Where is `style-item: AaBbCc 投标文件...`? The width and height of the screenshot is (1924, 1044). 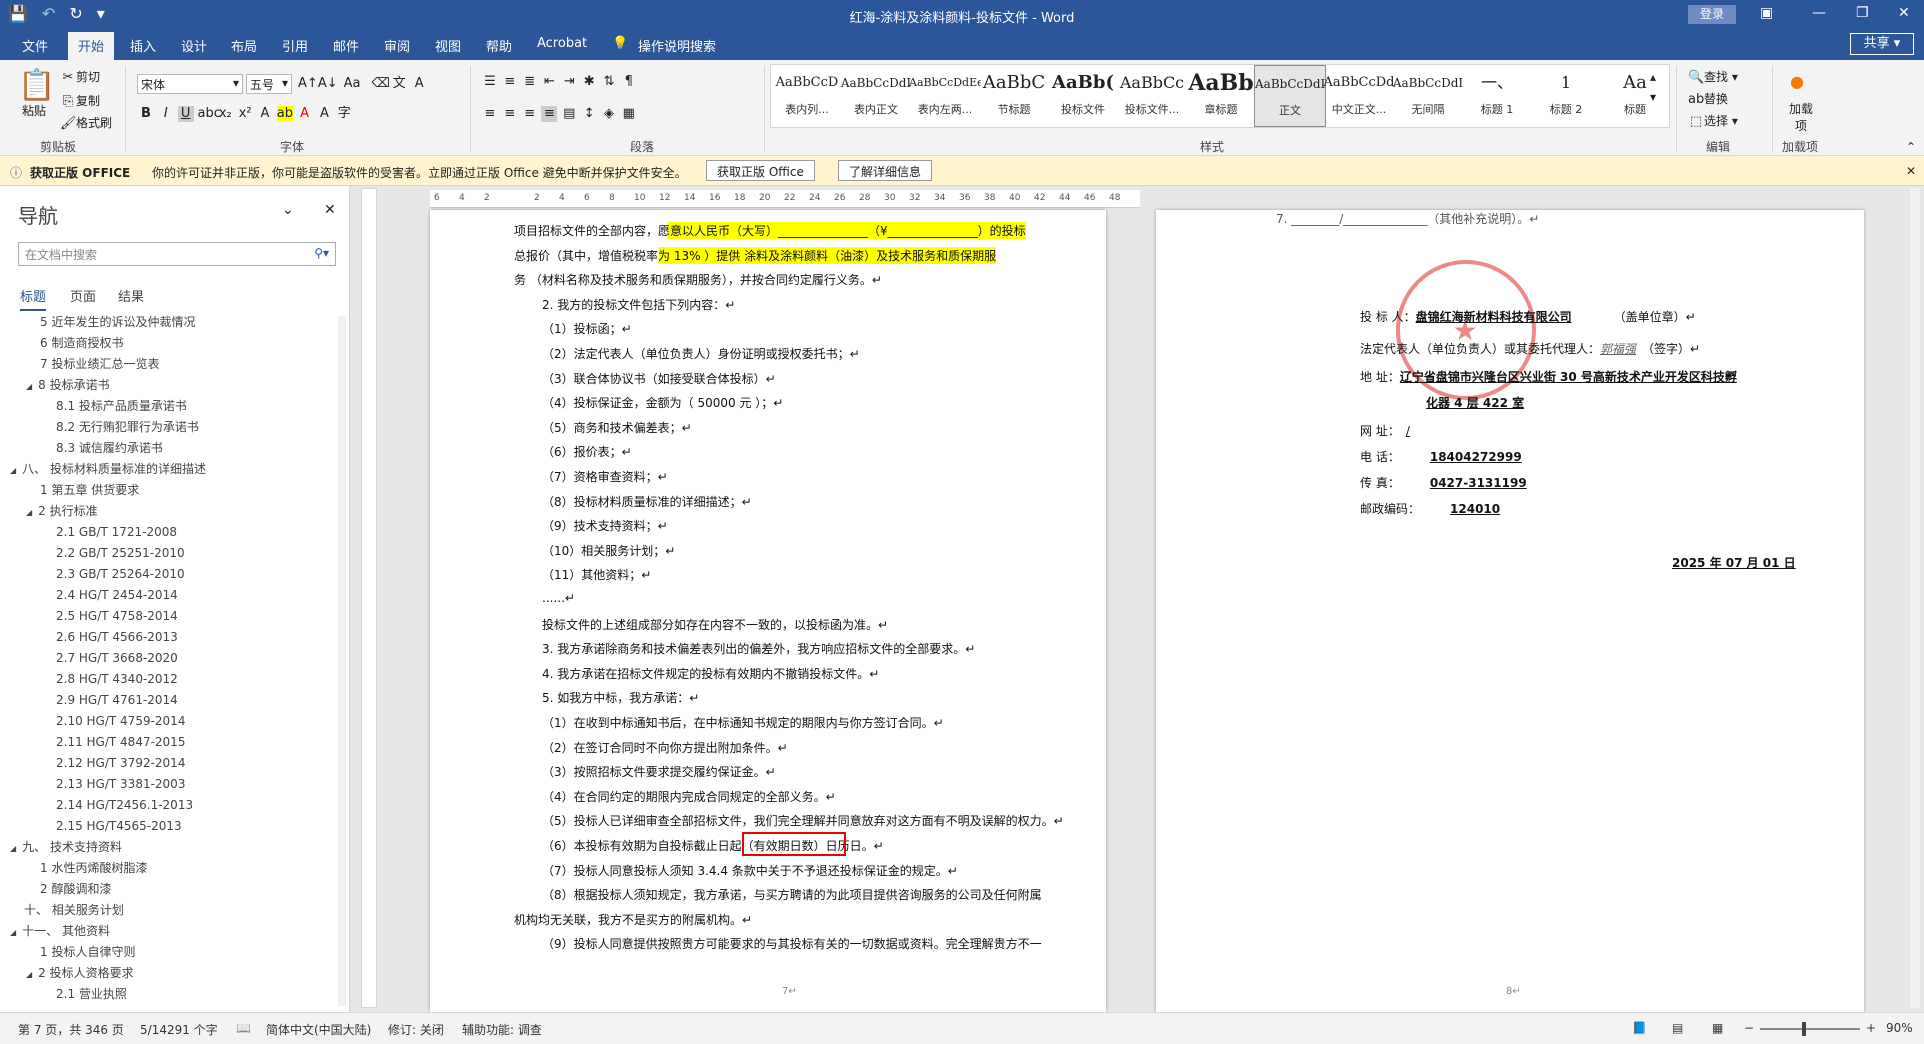 style-item: AaBbCc 投标文件... is located at coordinates (1152, 96).